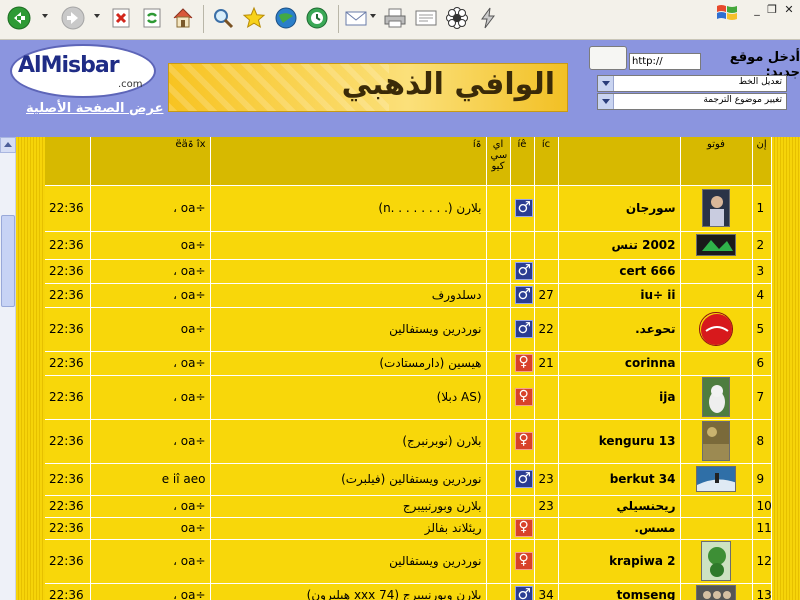  What do you see at coordinates (546, 161) in the screenshot?
I see `header-age: íc` at bounding box center [546, 161].